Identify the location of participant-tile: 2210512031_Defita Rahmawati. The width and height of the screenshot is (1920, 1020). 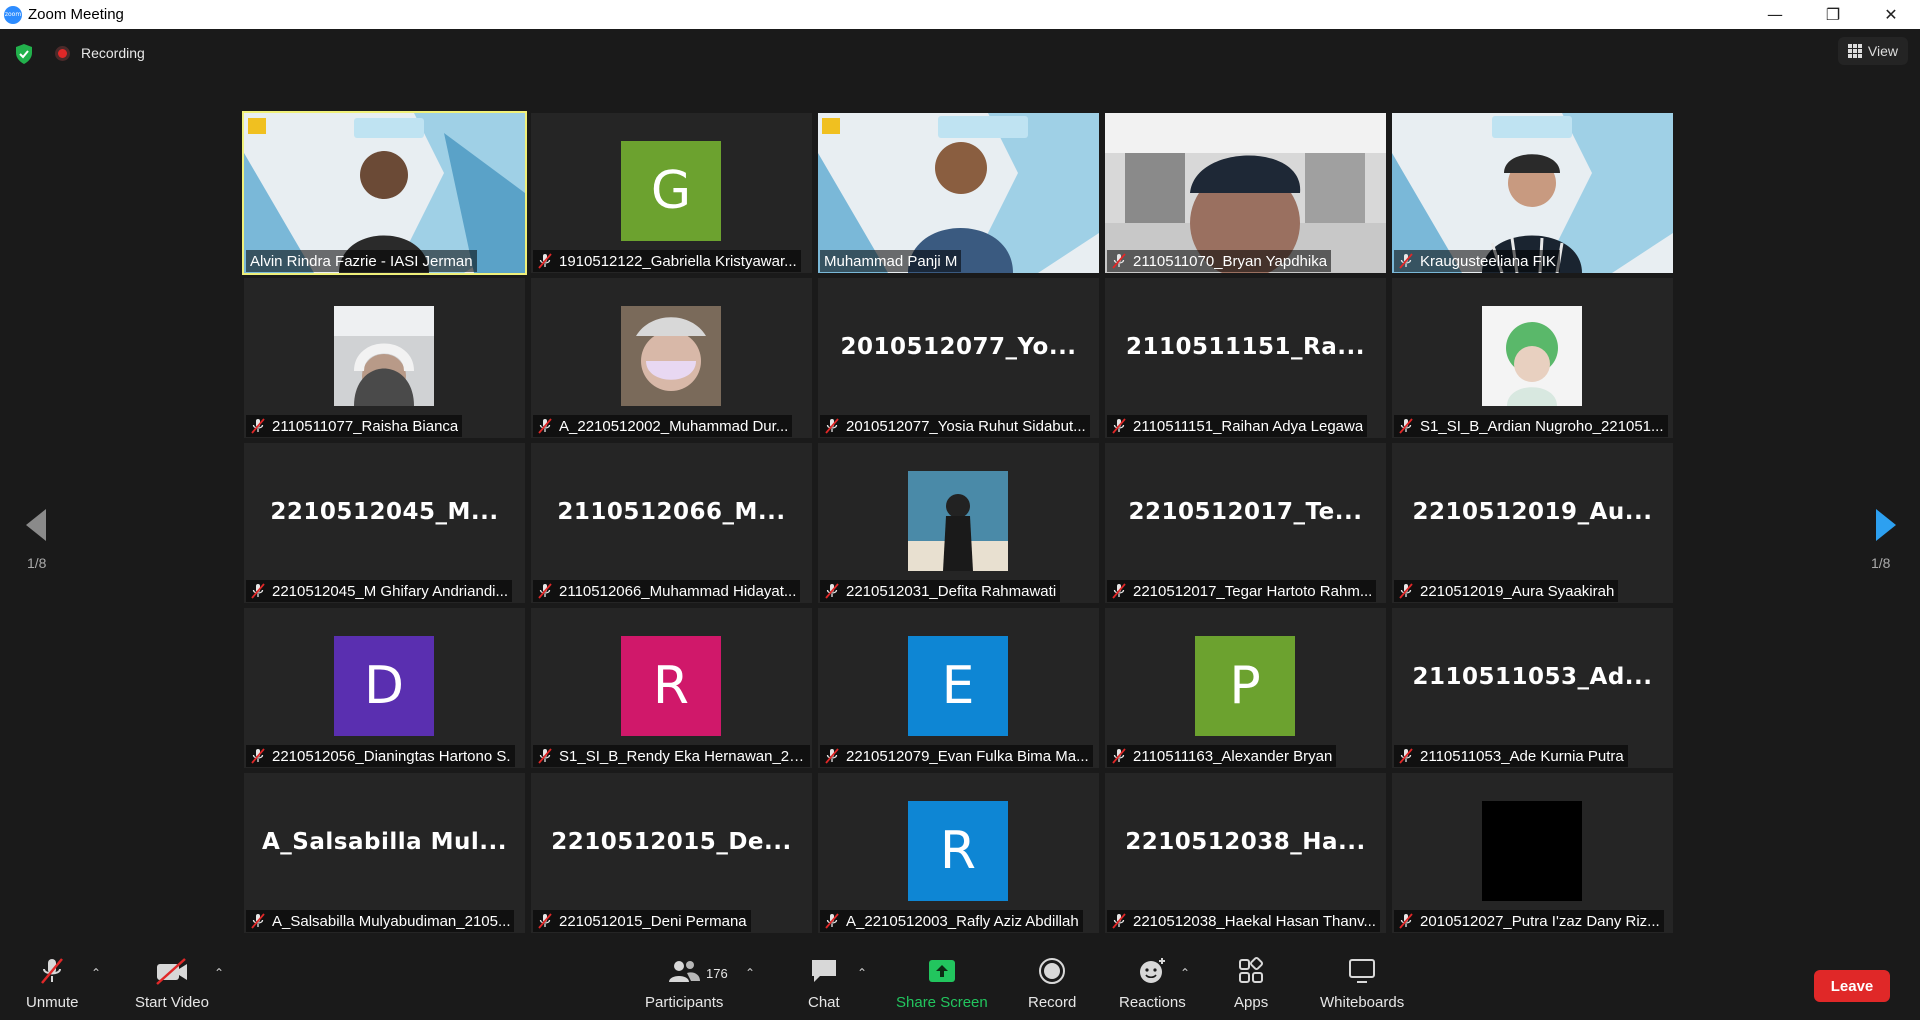
(958, 523).